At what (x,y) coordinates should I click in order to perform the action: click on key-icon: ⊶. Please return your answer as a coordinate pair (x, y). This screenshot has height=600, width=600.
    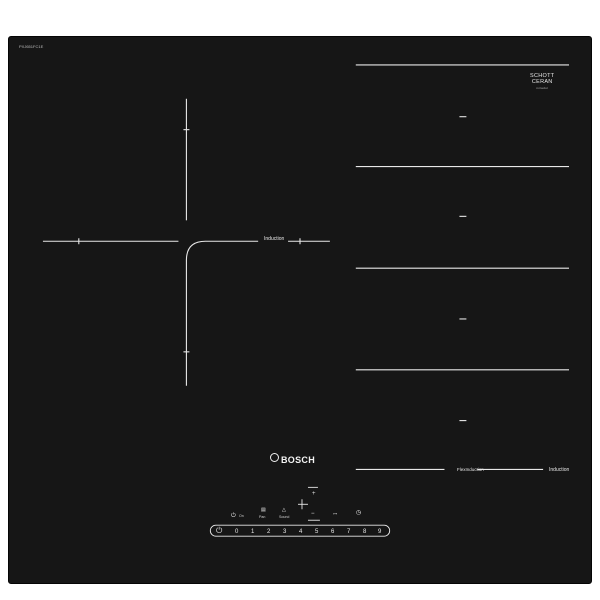
    Looking at the image, I should click on (335, 514).